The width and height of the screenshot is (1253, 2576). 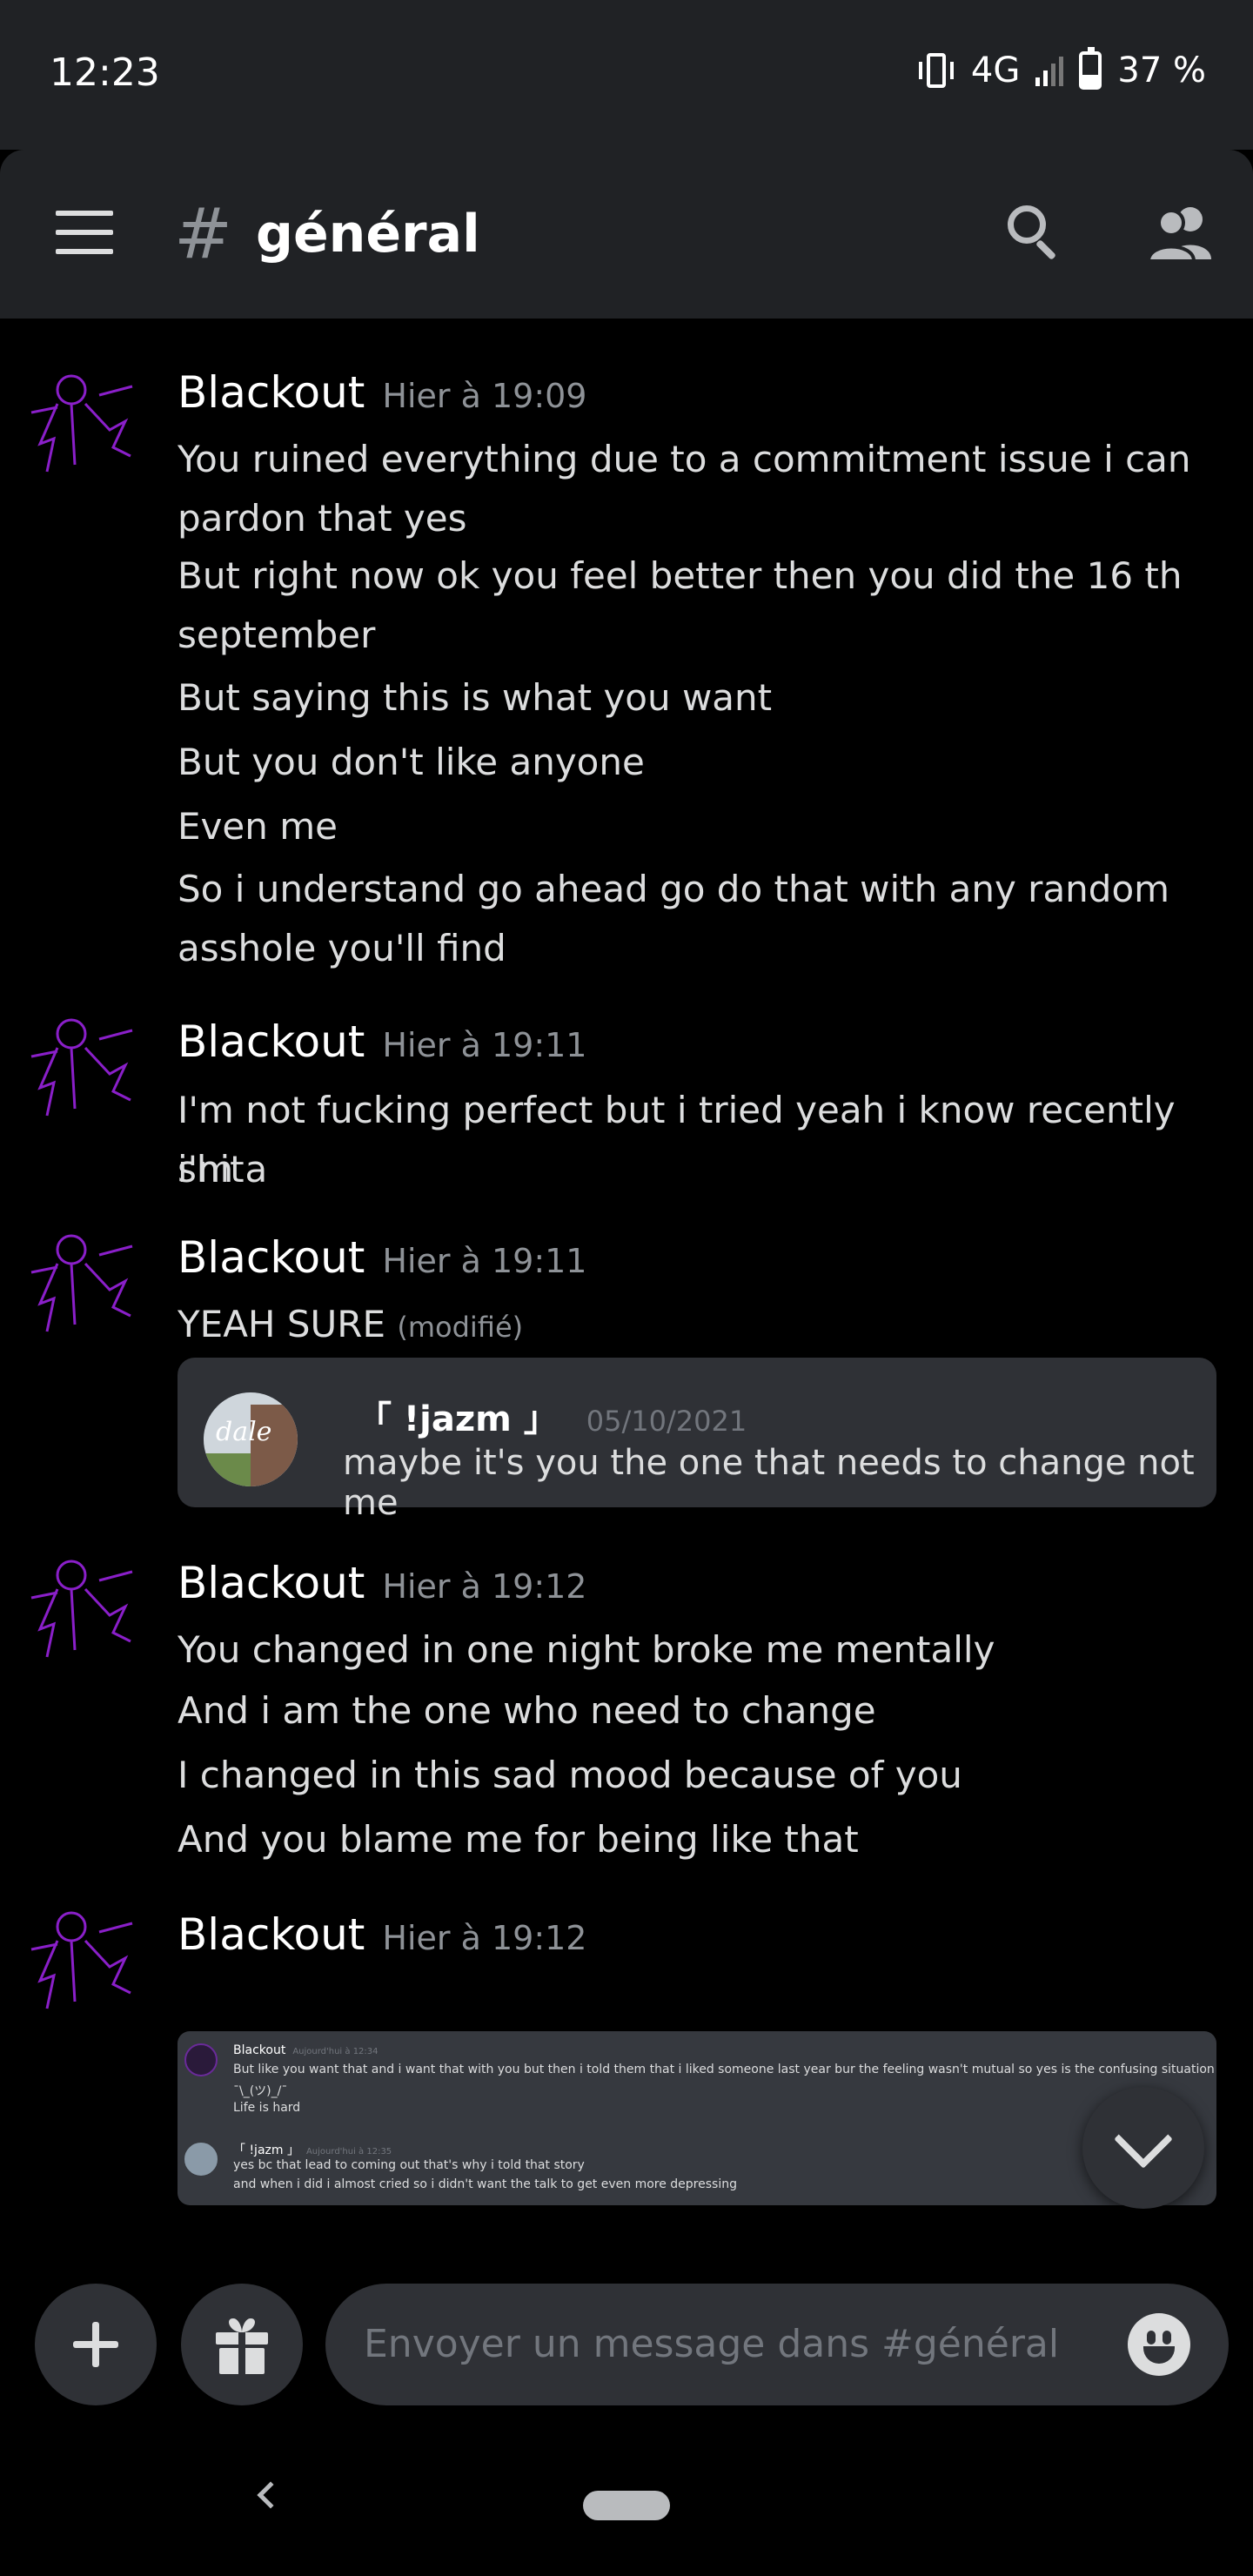 I want to click on message-line: And i am the one who need to change, so click(x=527, y=1710).